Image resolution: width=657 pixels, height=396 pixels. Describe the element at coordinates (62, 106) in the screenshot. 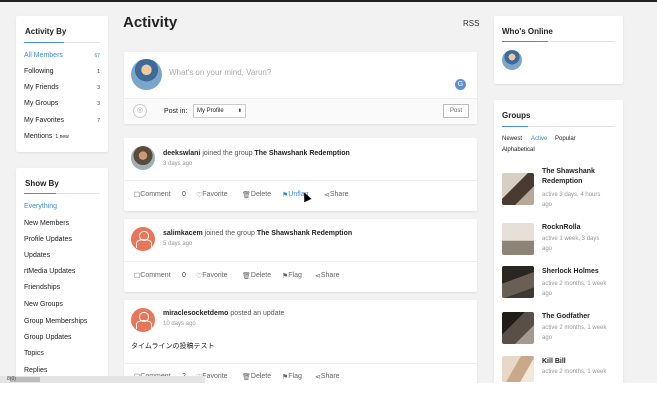

I see `activity-filter-my-groups: My Groups 3` at that location.